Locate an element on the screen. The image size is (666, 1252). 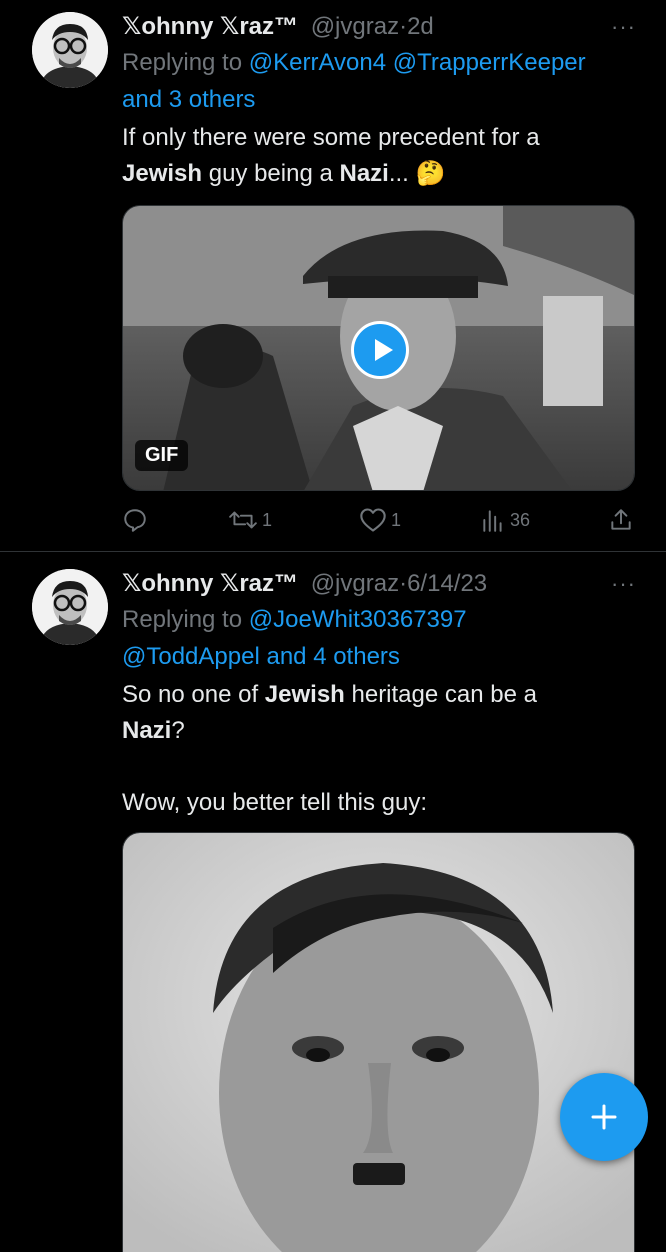
text-segment: If only there were some precedent for a is located at coordinates (331, 137).